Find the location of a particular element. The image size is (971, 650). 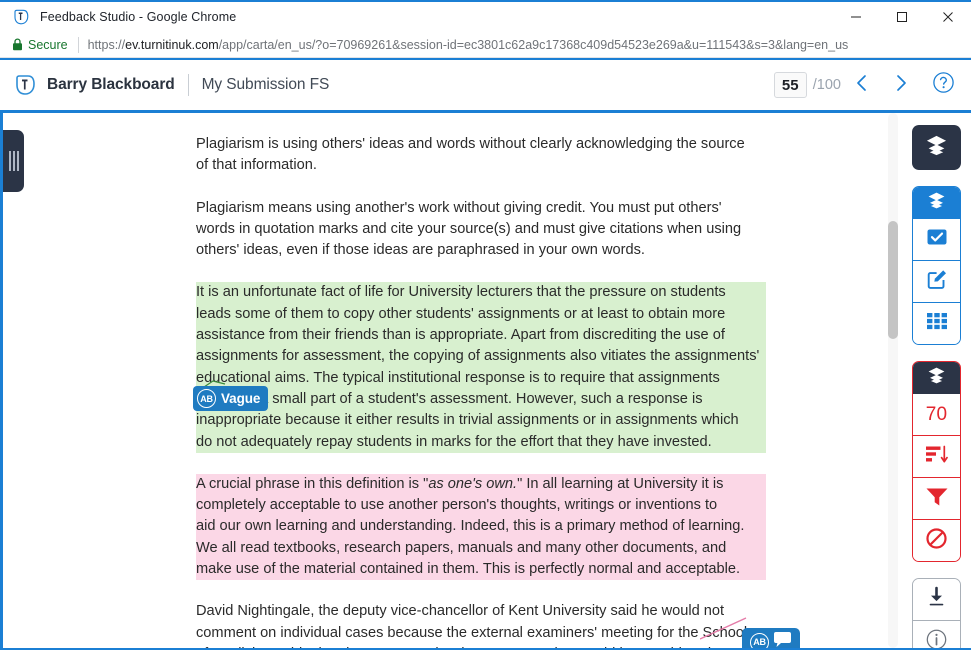

feedback-summary-button is located at coordinates (936, 281).